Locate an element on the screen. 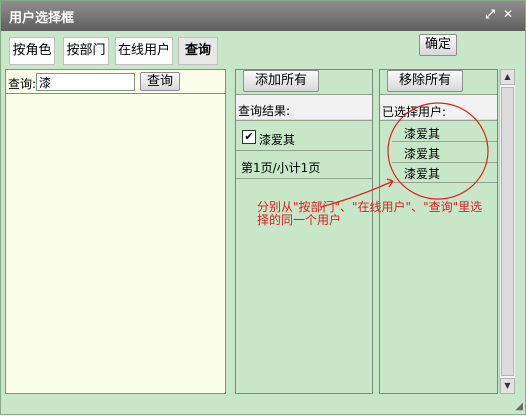 Image resolution: width=526 pixels, height=416 pixels. annotation-circle is located at coordinates (438, 151).